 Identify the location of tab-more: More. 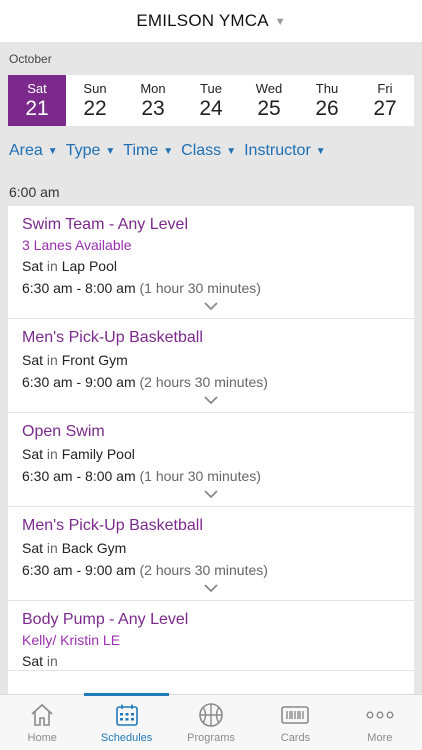
(380, 722).